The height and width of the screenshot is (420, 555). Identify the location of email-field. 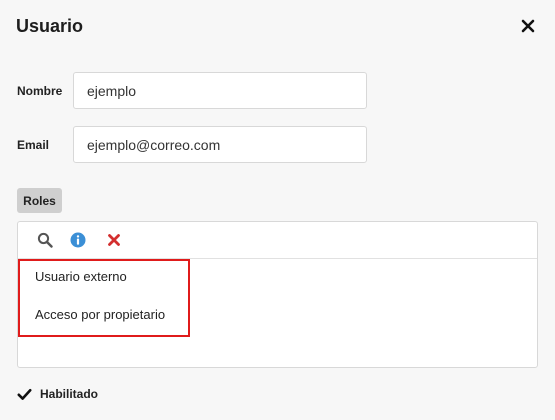
(220, 144).